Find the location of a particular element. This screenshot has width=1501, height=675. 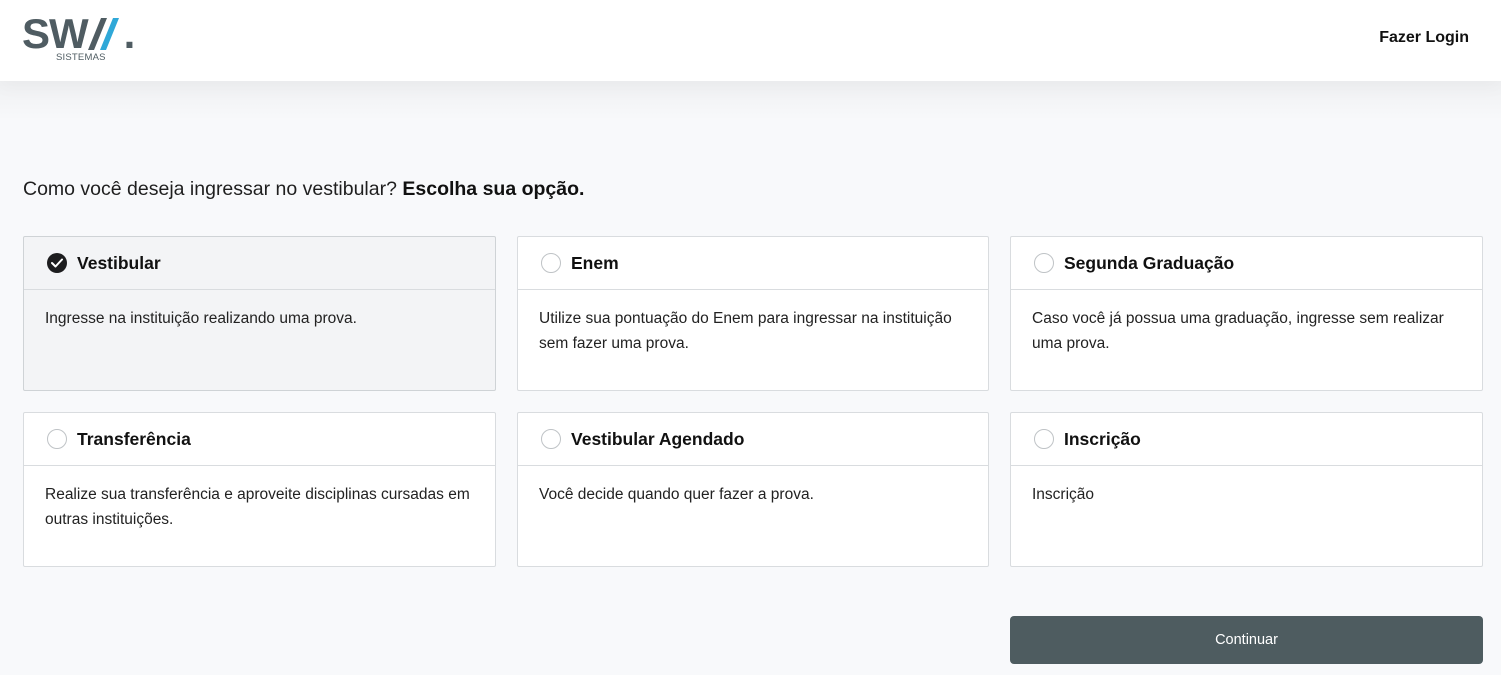

logo-subtitle: SISTEMAS is located at coordinates (81, 57).